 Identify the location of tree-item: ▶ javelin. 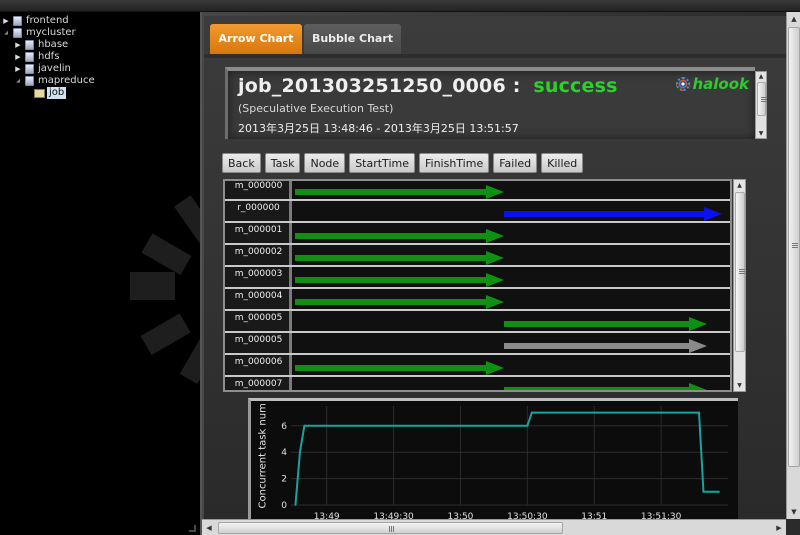
(42, 69).